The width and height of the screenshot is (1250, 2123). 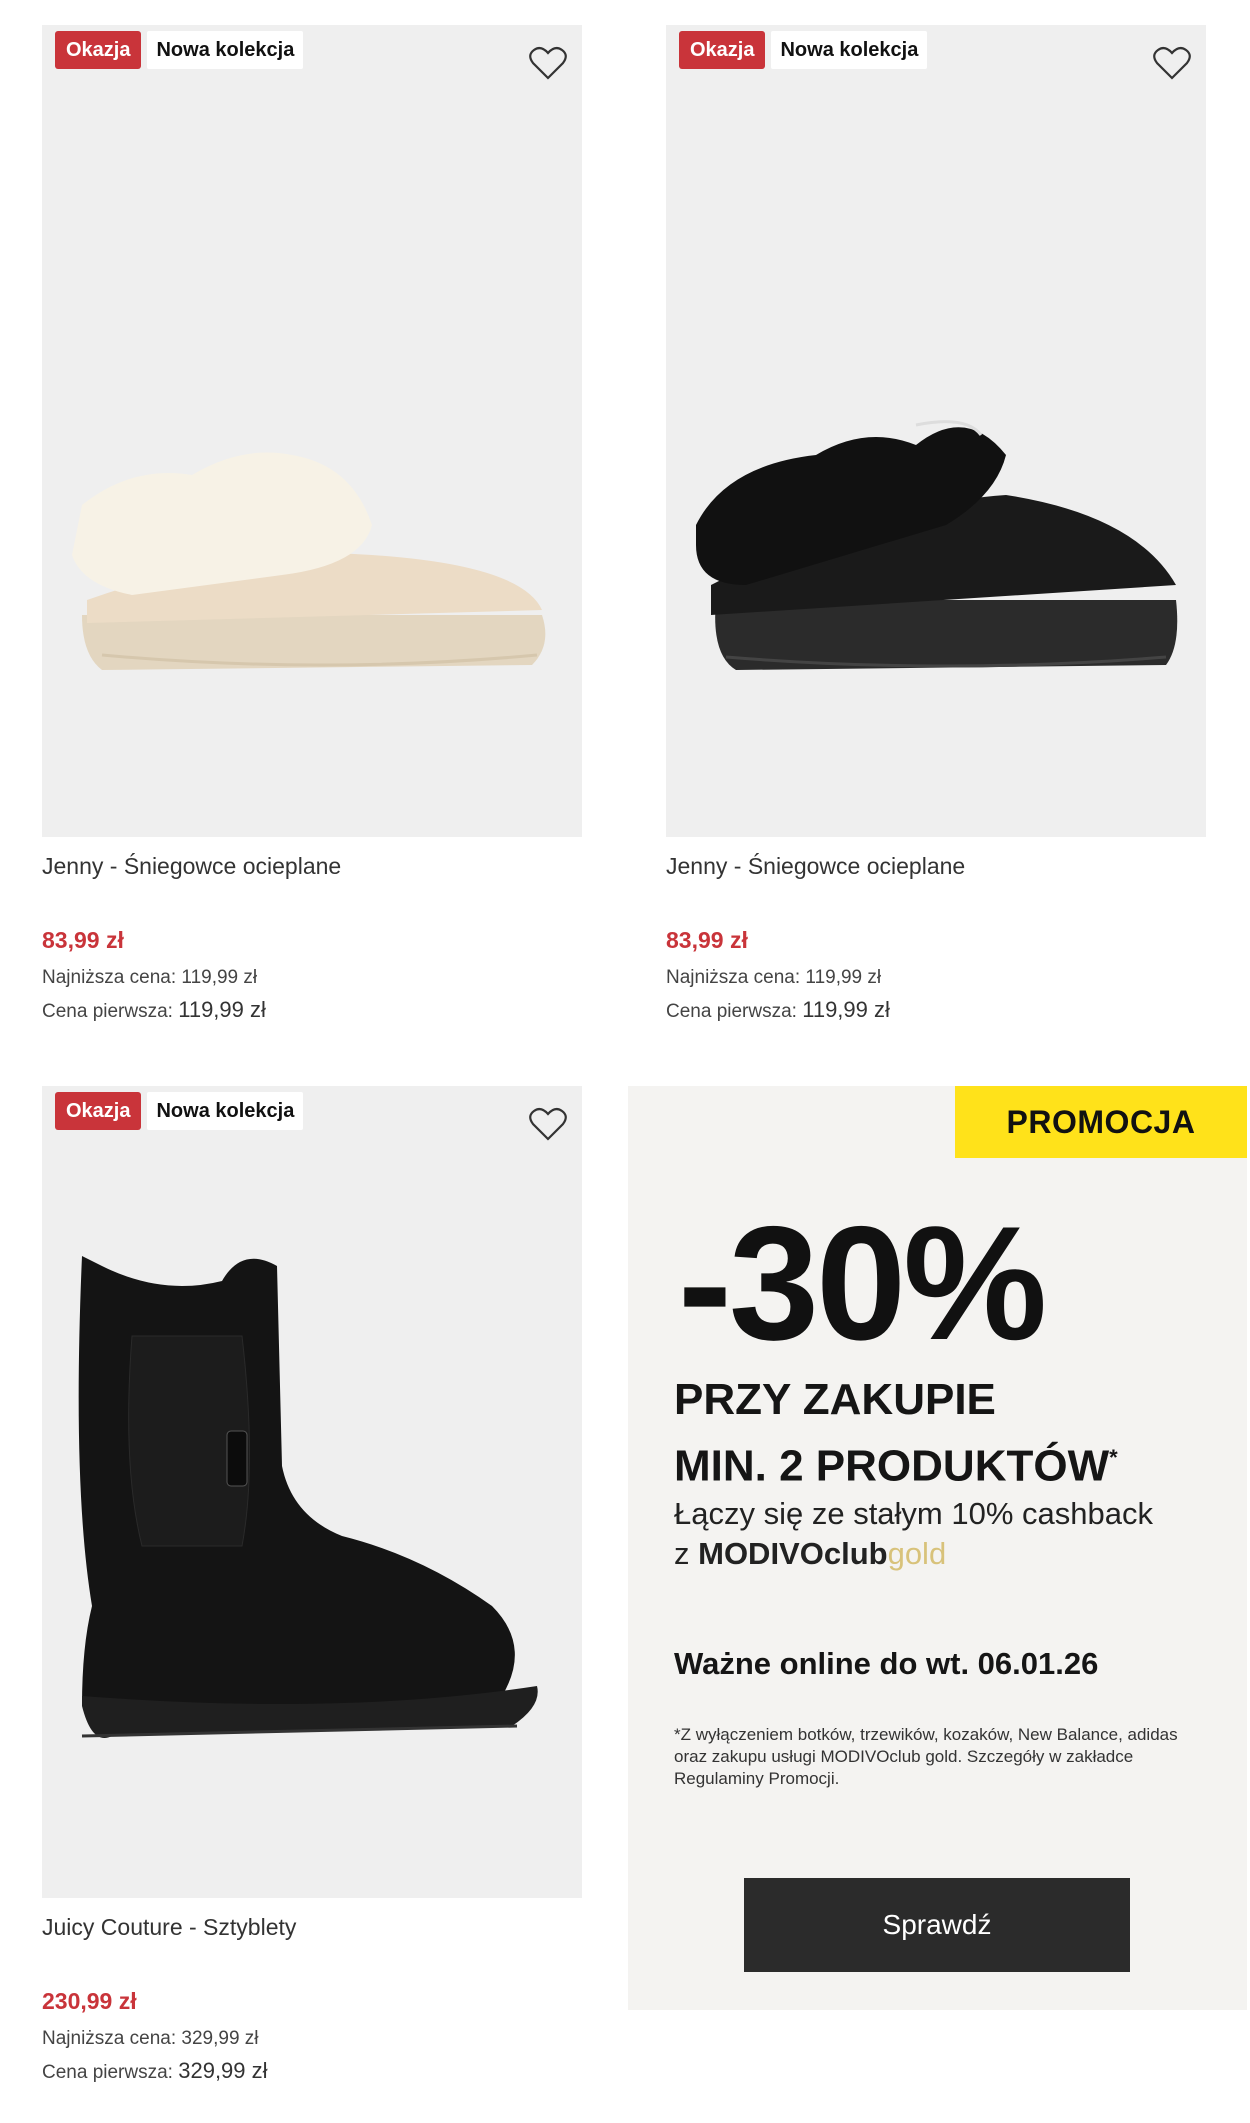 I want to click on first-price: Cena pierwsza: 329,99 zł, so click(x=155, y=2071).